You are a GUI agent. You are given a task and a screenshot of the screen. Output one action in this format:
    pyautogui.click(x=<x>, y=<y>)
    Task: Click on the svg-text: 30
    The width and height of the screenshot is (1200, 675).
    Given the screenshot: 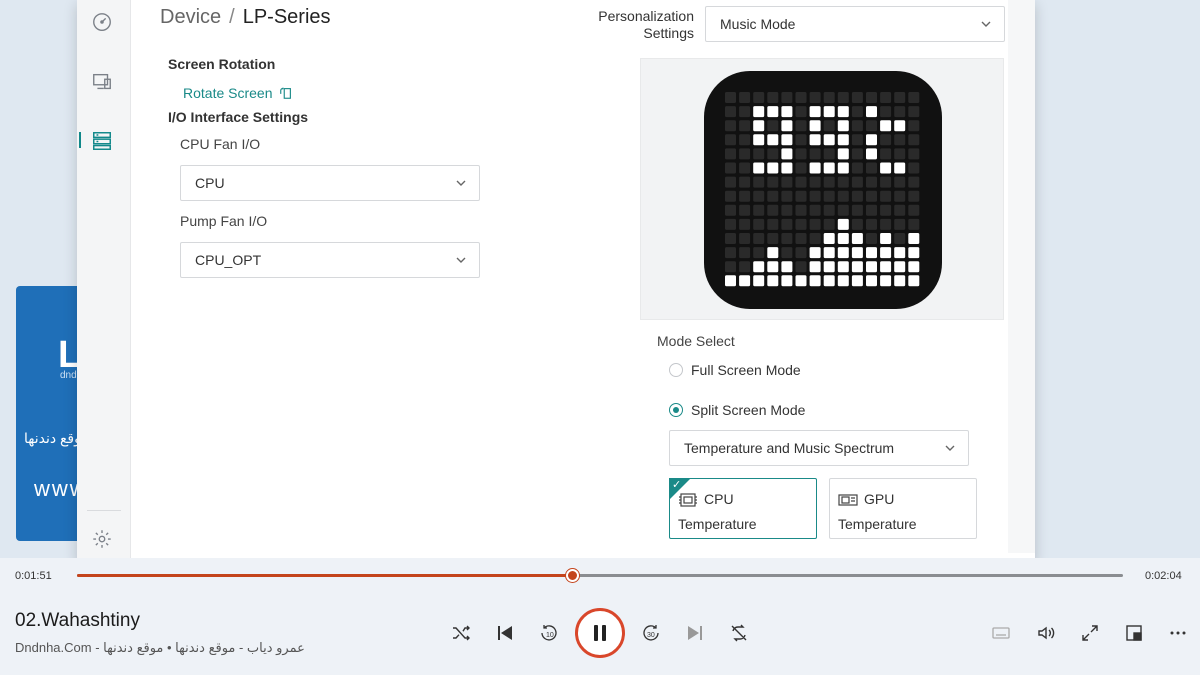 What is the action you would take?
    pyautogui.click(x=651, y=635)
    